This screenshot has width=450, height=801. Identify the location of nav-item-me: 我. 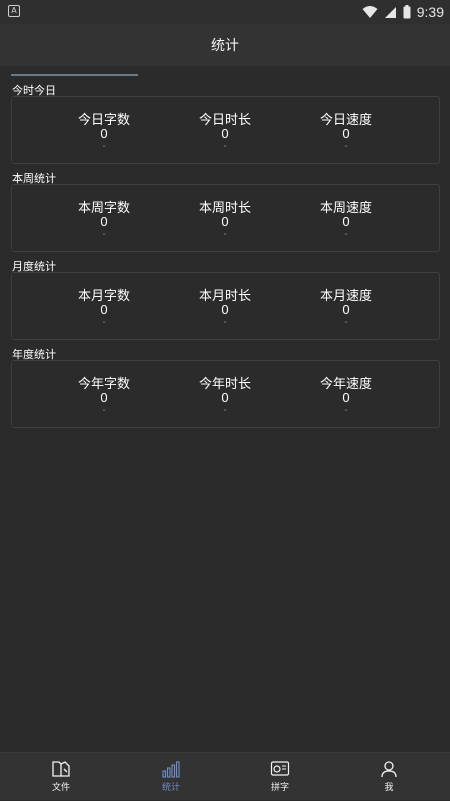
(389, 777).